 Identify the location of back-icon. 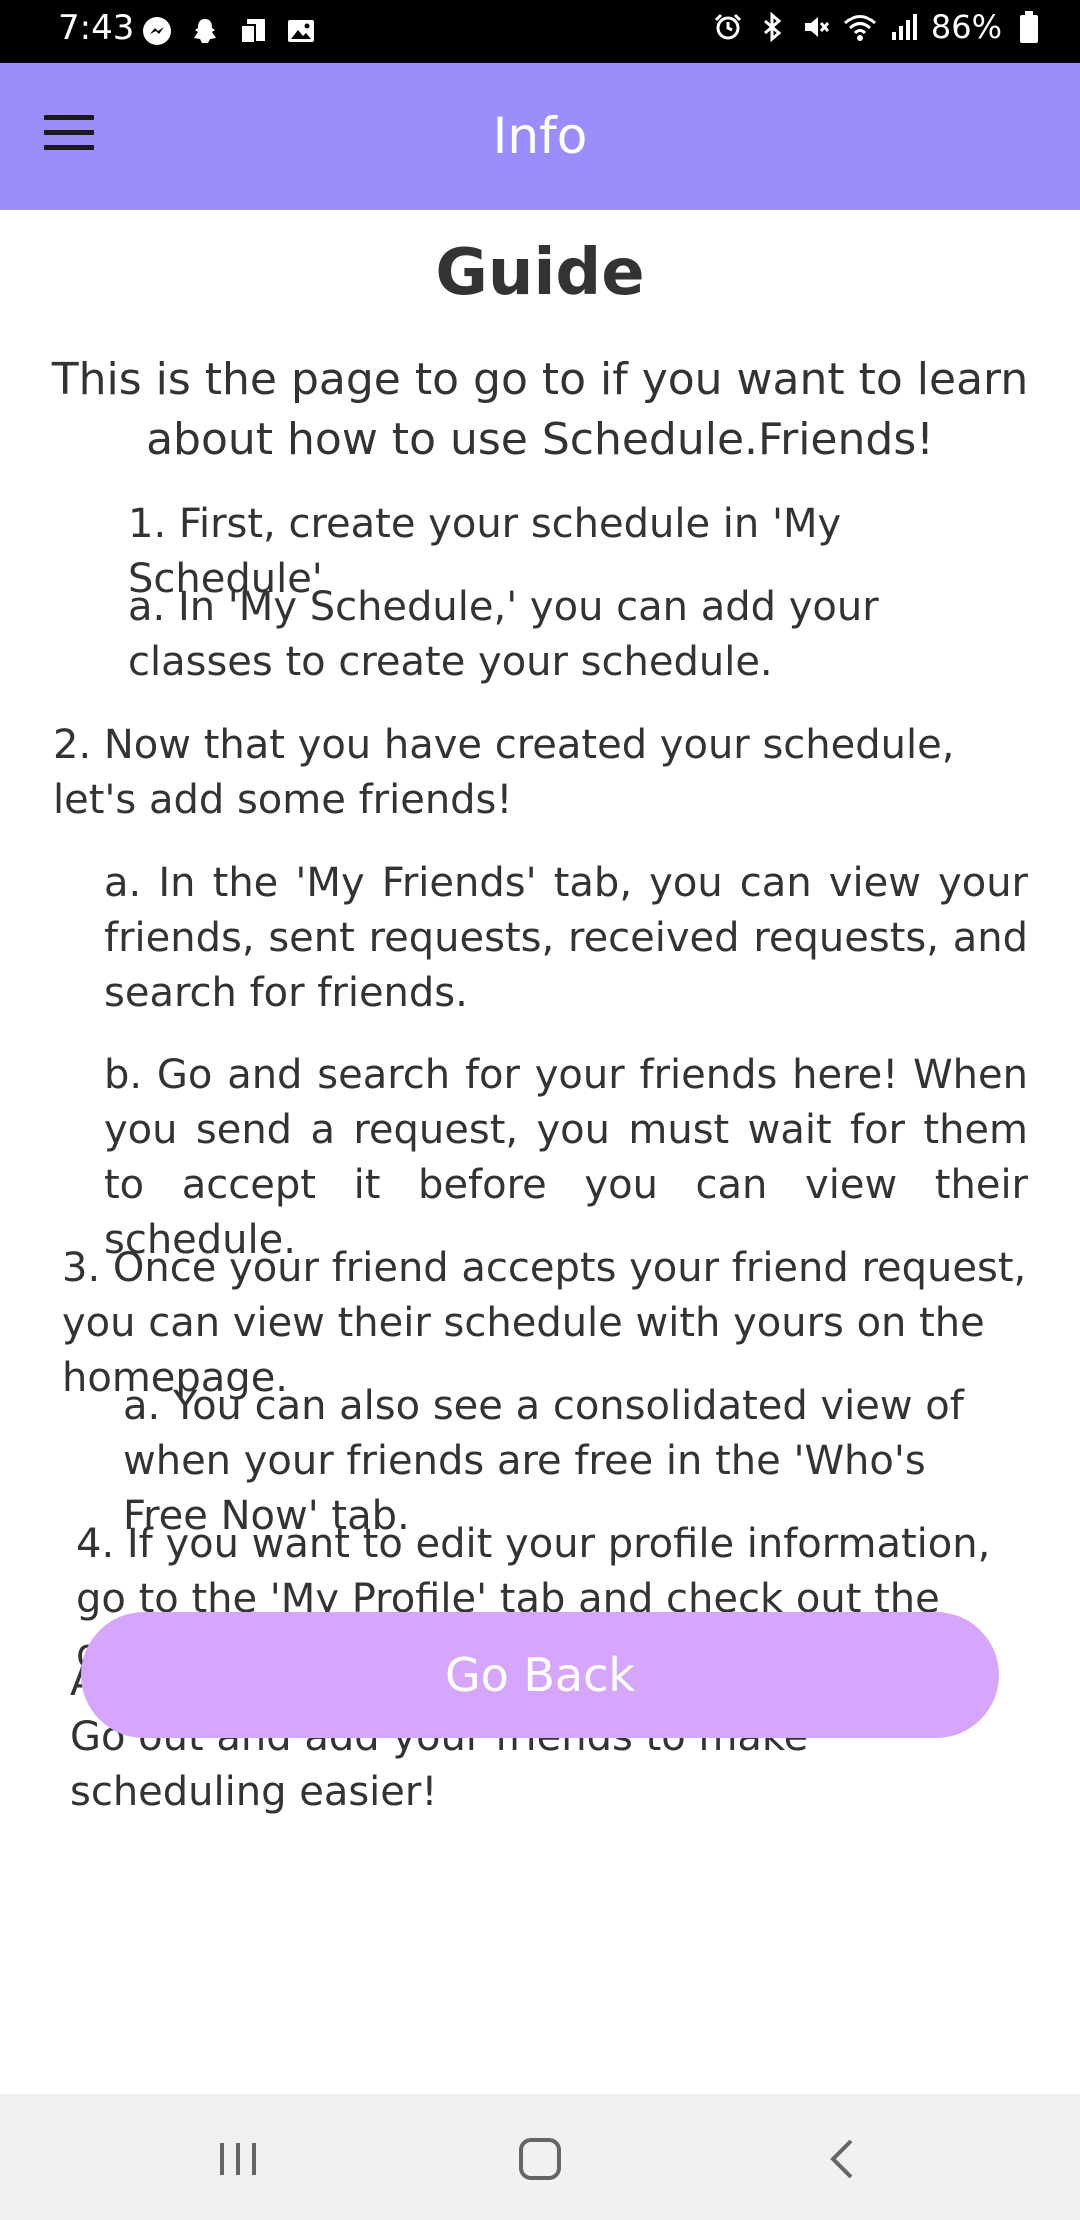
(841, 2159).